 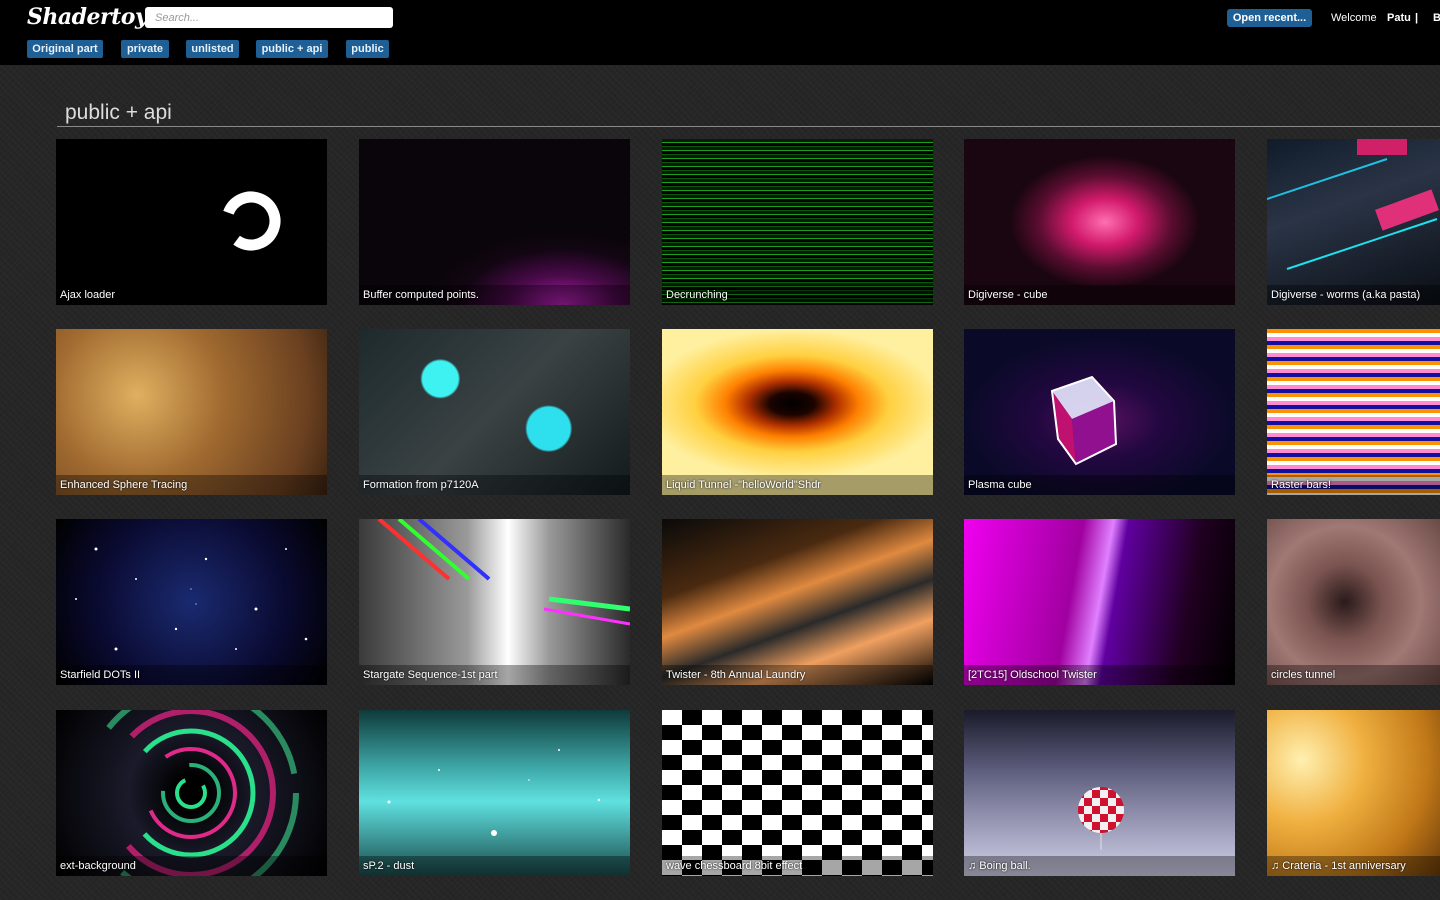 What do you see at coordinates (269, 17) in the screenshot?
I see `search-input` at bounding box center [269, 17].